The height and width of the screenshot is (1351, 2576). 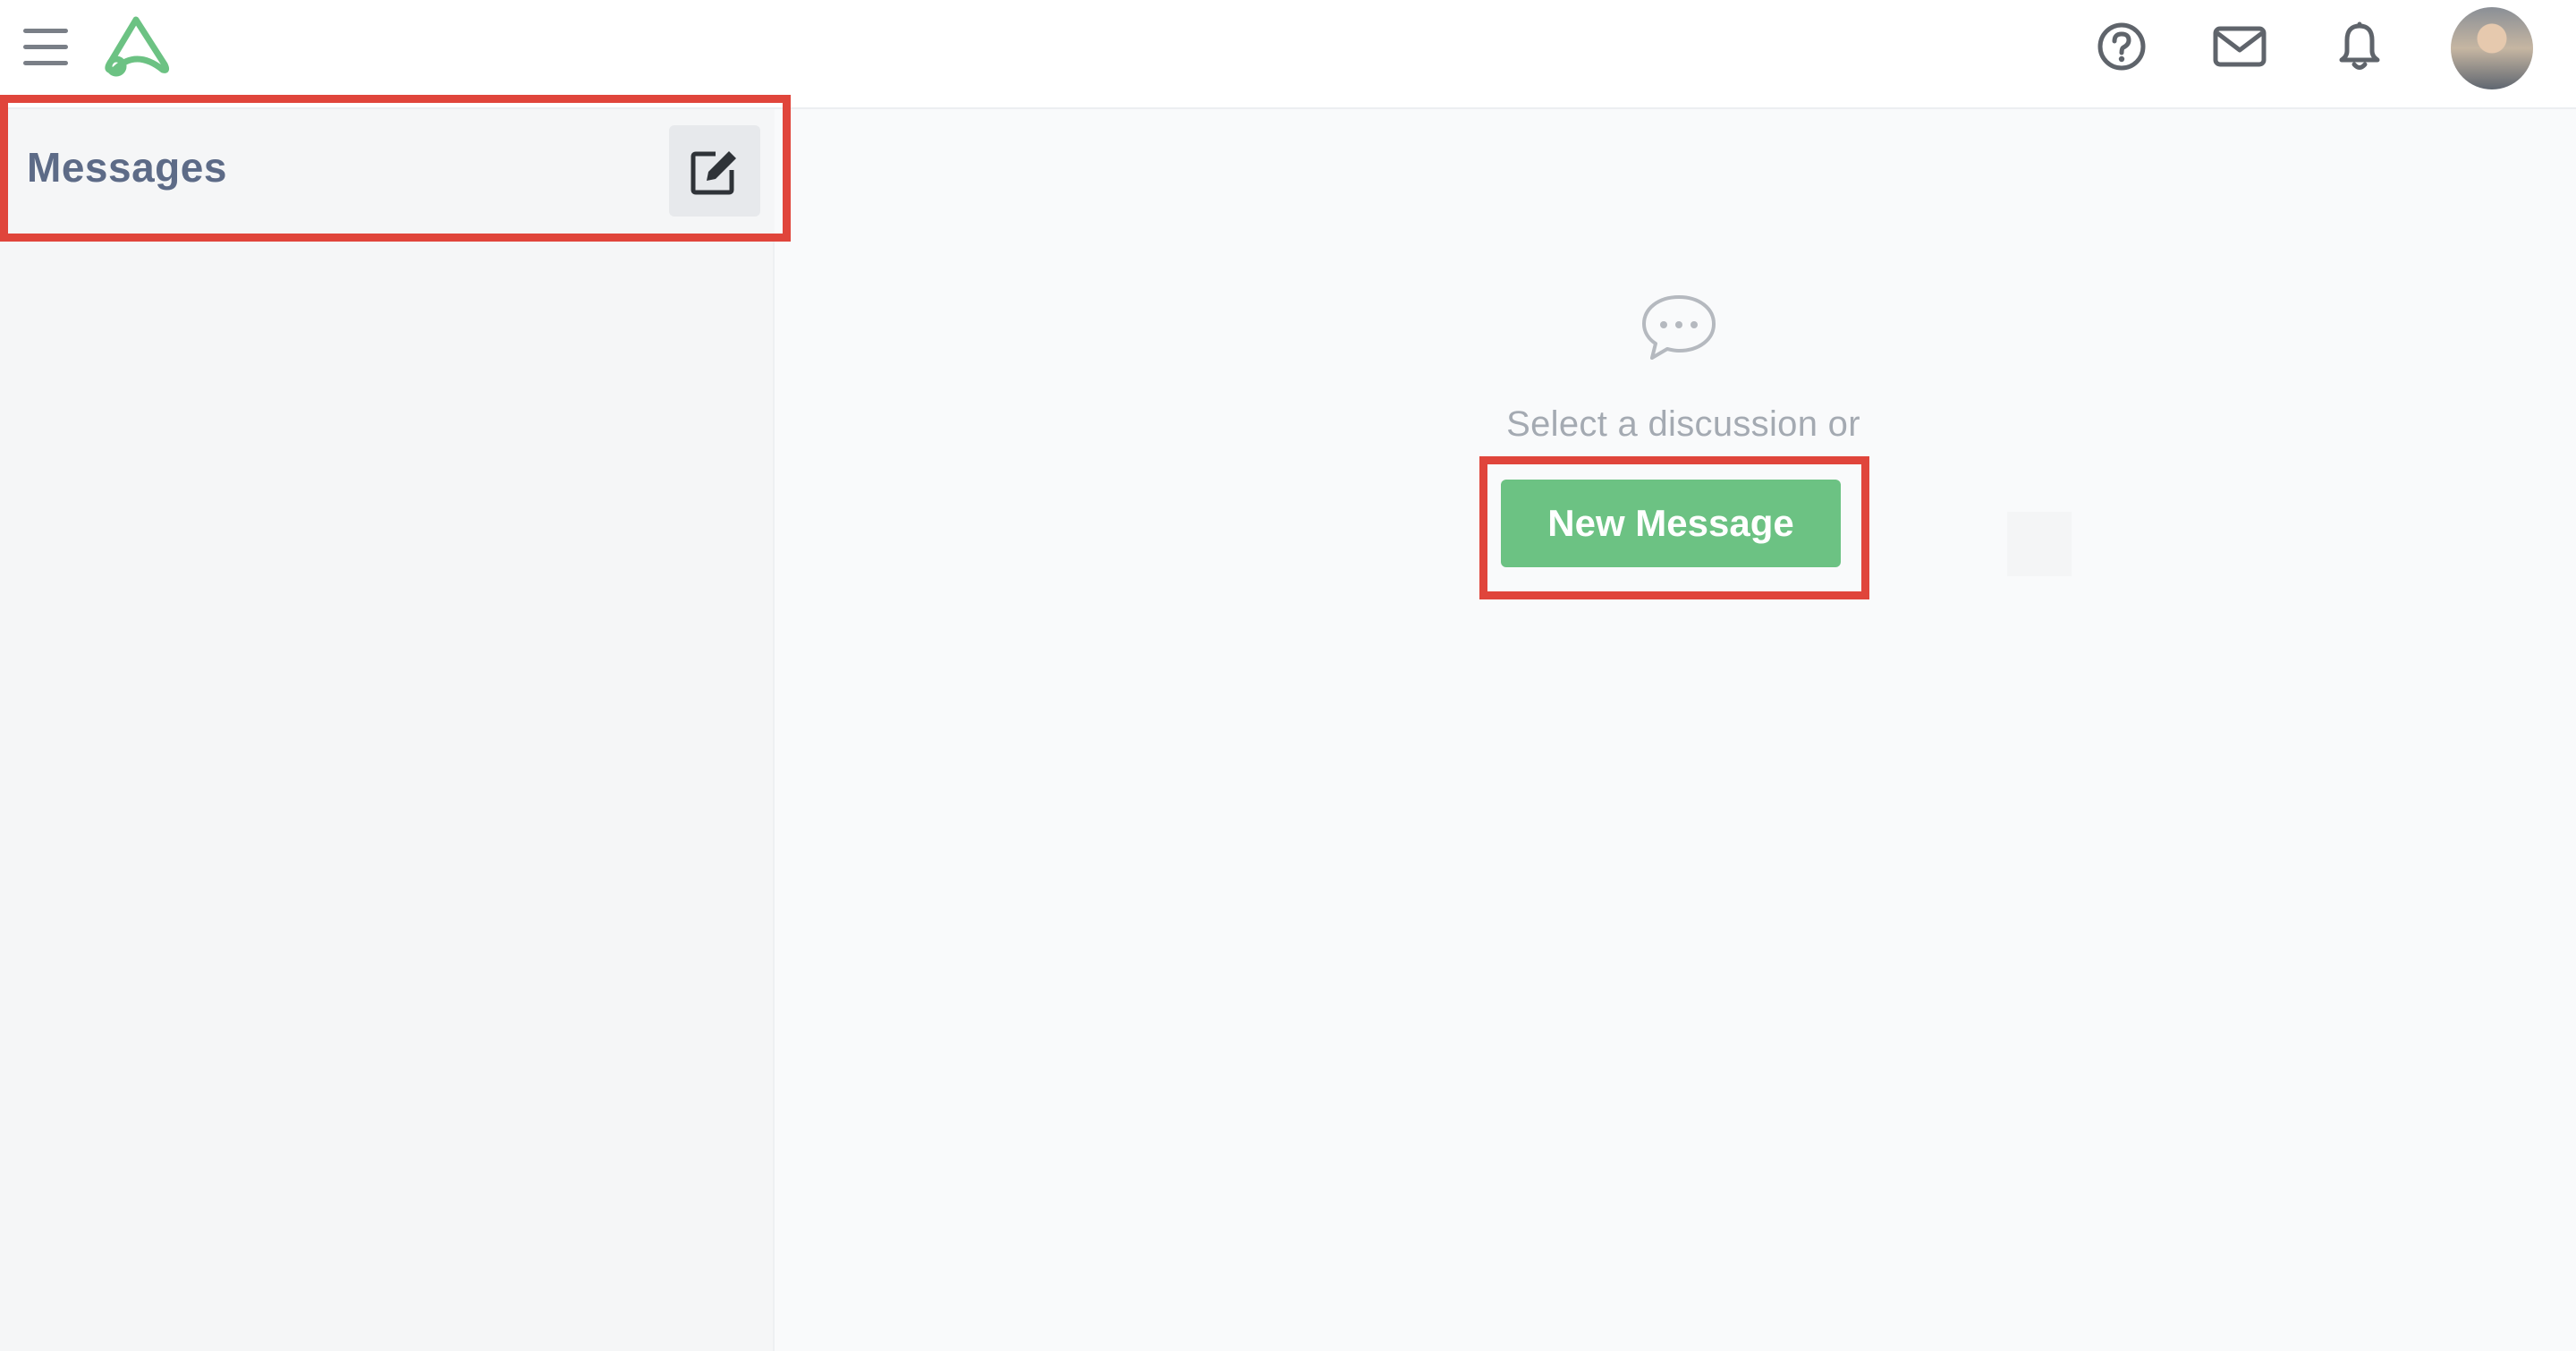 I want to click on app-logo-icon, so click(x=136, y=45).